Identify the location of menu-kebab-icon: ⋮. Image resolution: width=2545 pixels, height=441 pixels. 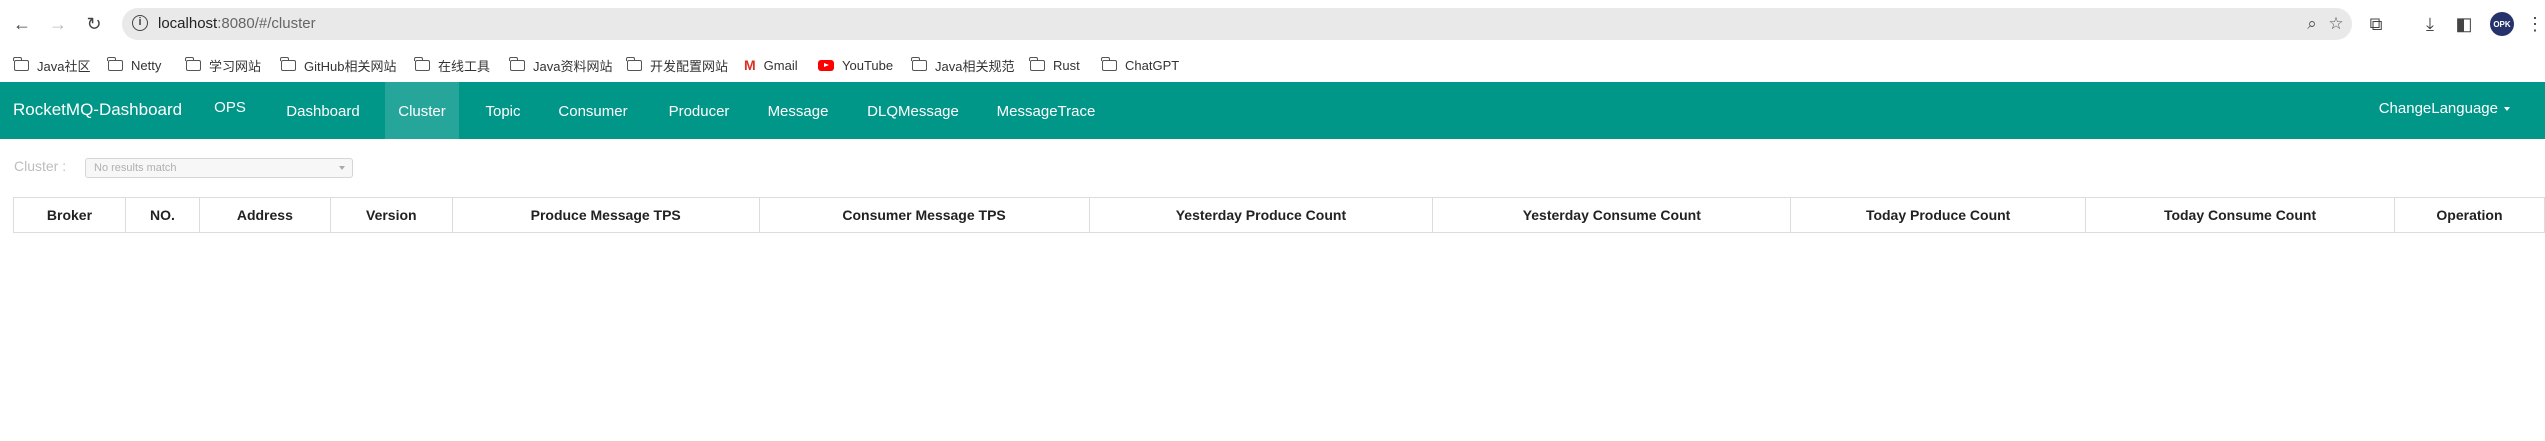
(2535, 24).